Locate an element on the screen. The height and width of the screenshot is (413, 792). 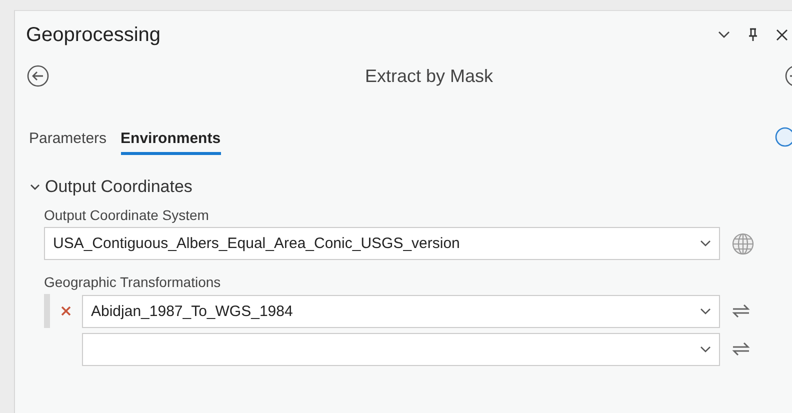
tab: Environments is located at coordinates (170, 142).